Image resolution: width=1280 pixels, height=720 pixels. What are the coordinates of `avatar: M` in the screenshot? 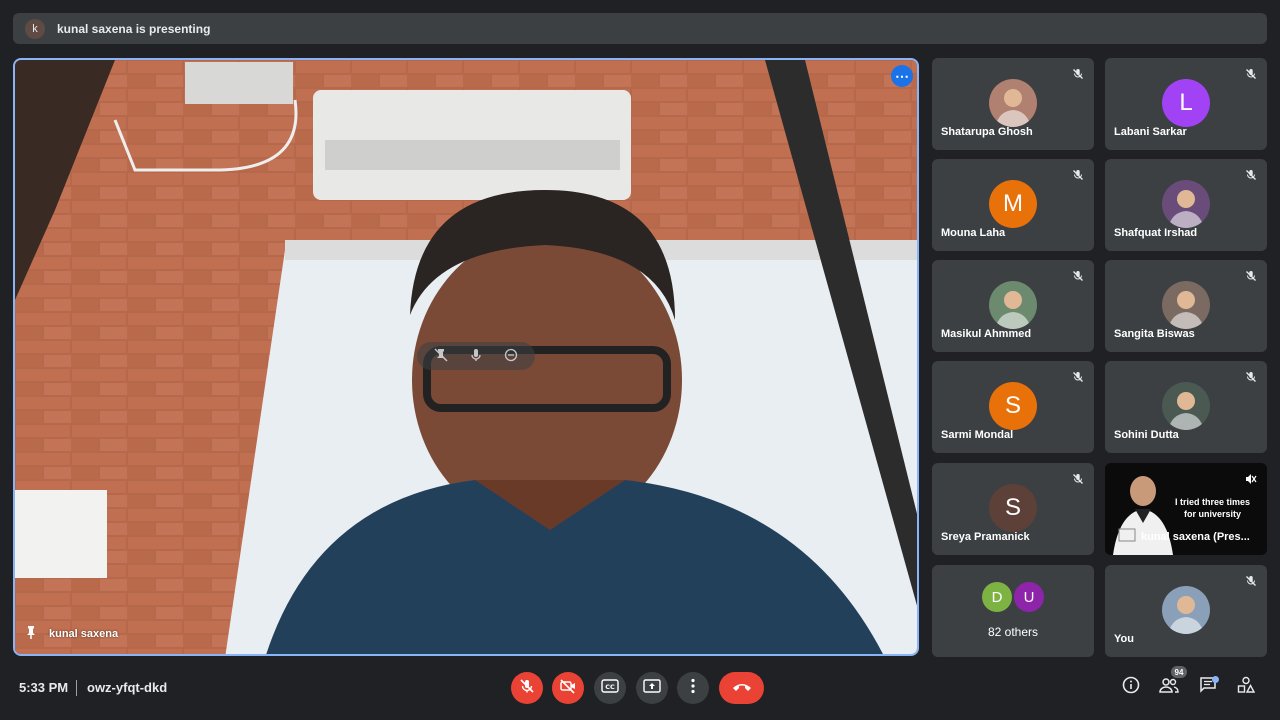 It's located at (1013, 204).